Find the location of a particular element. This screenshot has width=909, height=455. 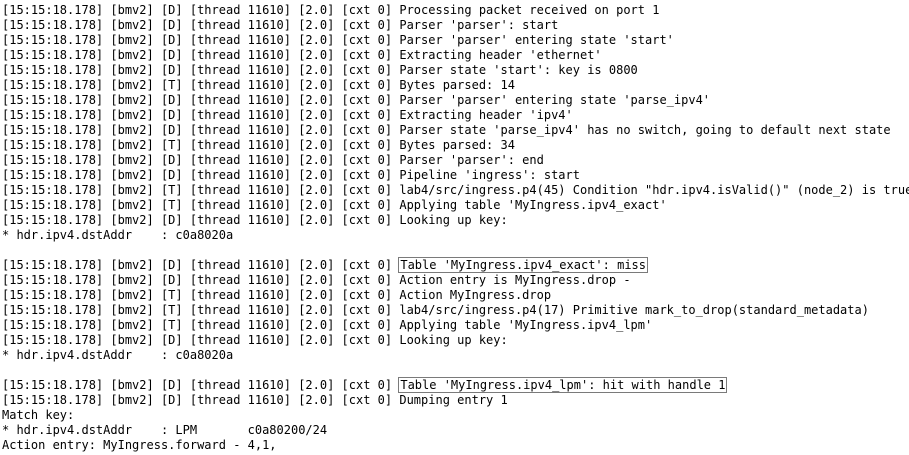

log-line-message: Action MyIngress.drop is located at coordinates (475, 295).